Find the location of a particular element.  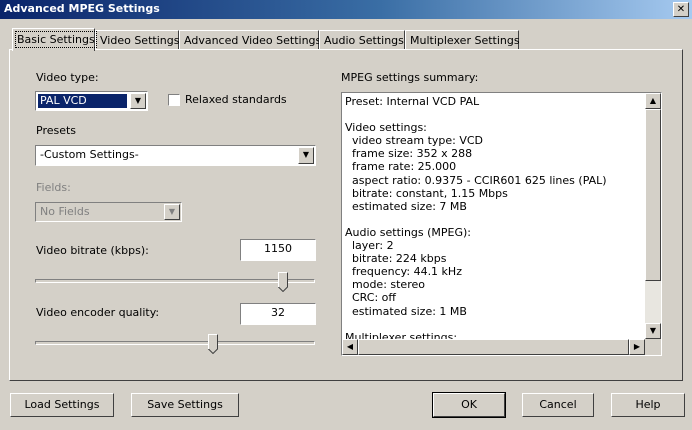

tab-multiplexer-settings: Multiplexer Settings is located at coordinates (462, 39).